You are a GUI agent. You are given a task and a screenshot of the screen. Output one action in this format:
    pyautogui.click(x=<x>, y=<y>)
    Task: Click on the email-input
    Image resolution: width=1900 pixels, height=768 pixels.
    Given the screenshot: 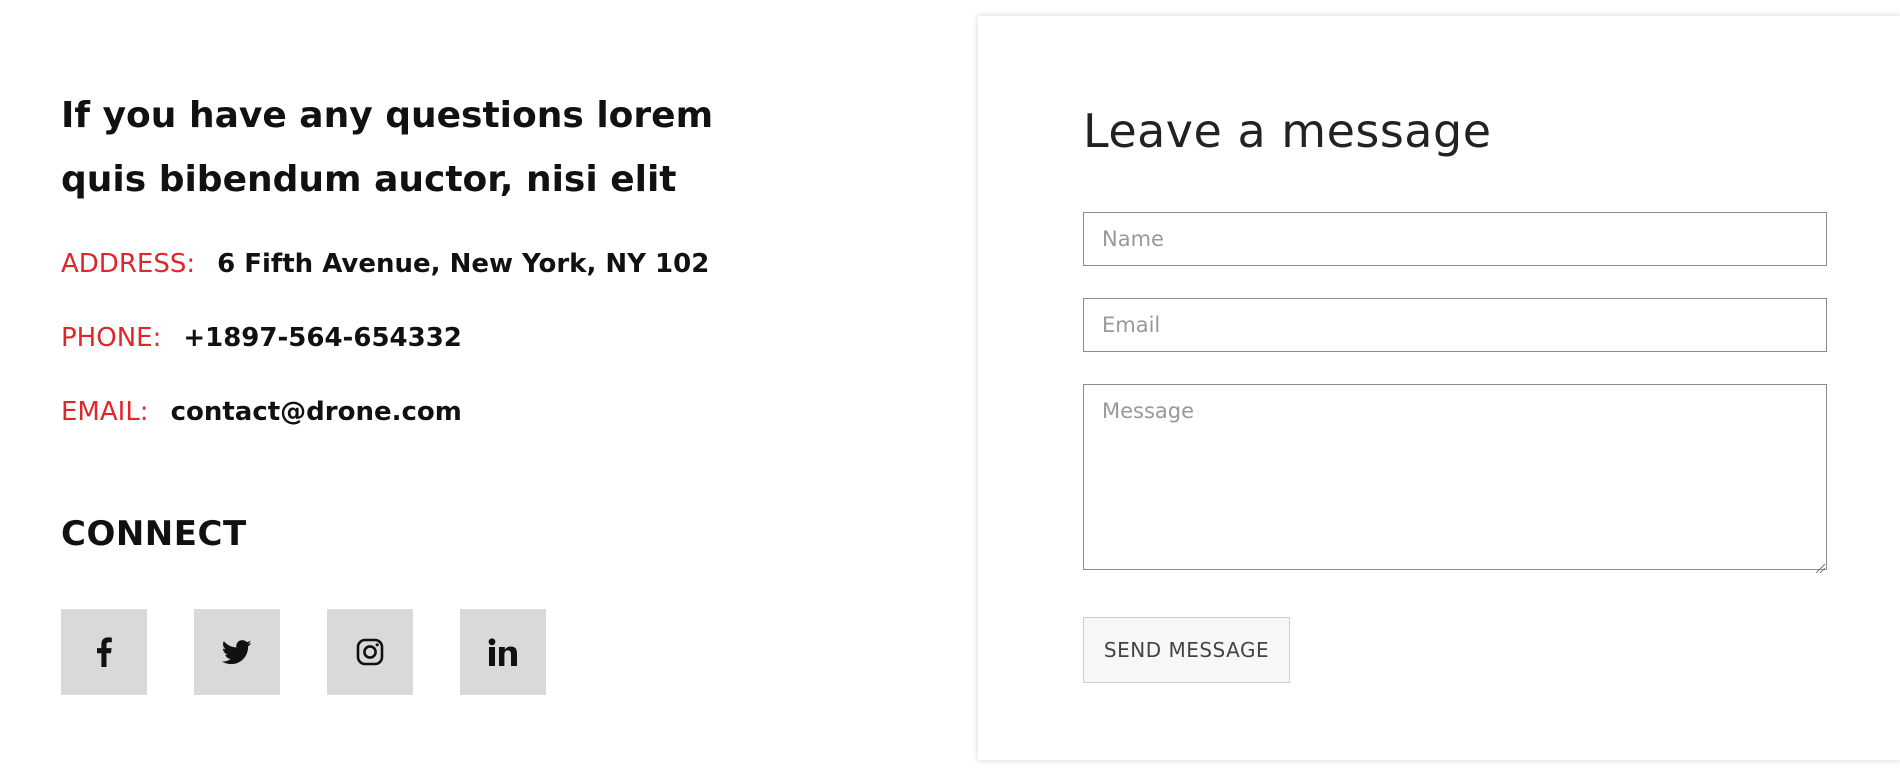 What is the action you would take?
    pyautogui.click(x=1455, y=325)
    